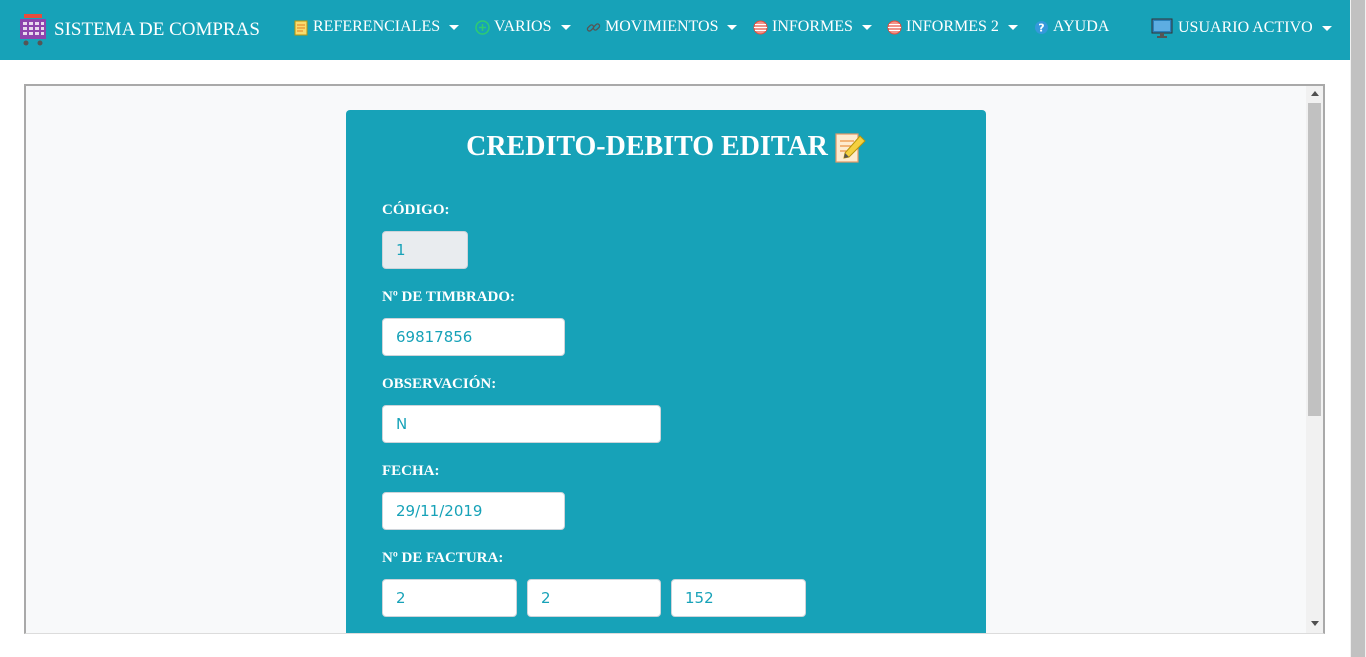 The height and width of the screenshot is (657, 1366). I want to click on nav-varios: VARIOS, so click(523, 27).